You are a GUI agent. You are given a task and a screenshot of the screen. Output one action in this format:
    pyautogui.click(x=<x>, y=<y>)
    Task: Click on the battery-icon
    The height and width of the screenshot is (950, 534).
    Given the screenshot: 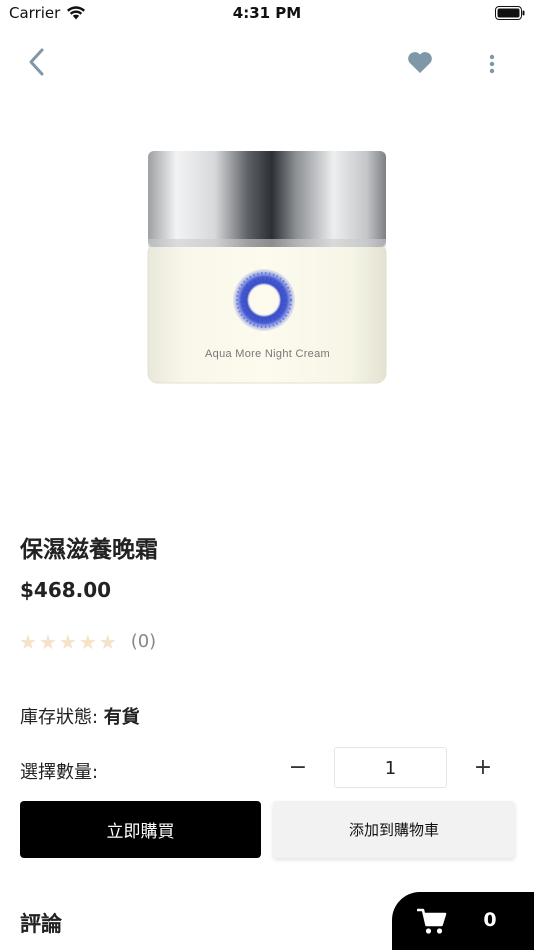 What is the action you would take?
    pyautogui.click(x=510, y=13)
    